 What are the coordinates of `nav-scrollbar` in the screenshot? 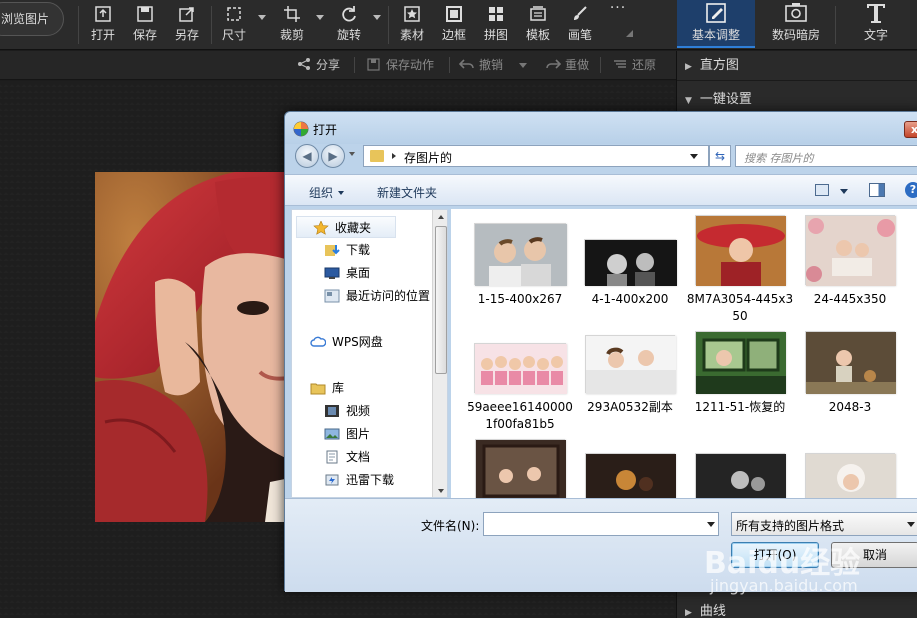 It's located at (439, 353).